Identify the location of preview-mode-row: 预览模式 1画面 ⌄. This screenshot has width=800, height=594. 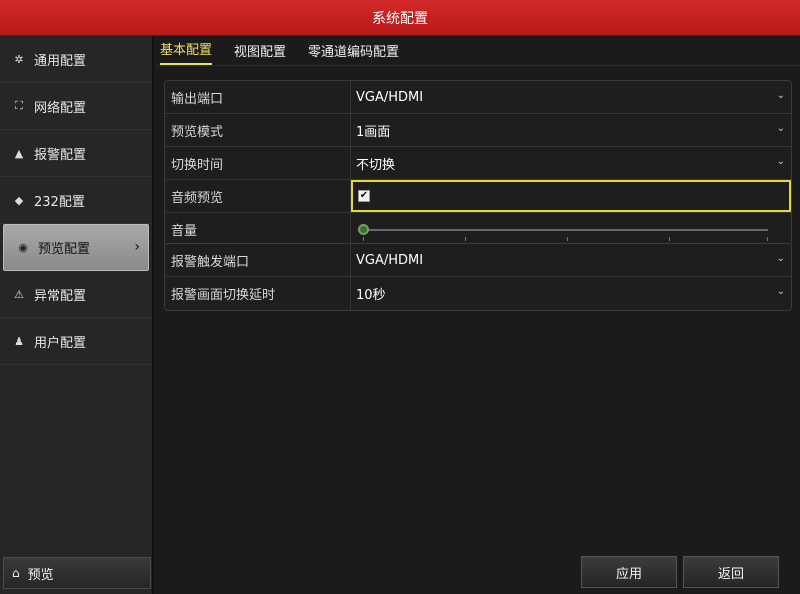
(478, 130).